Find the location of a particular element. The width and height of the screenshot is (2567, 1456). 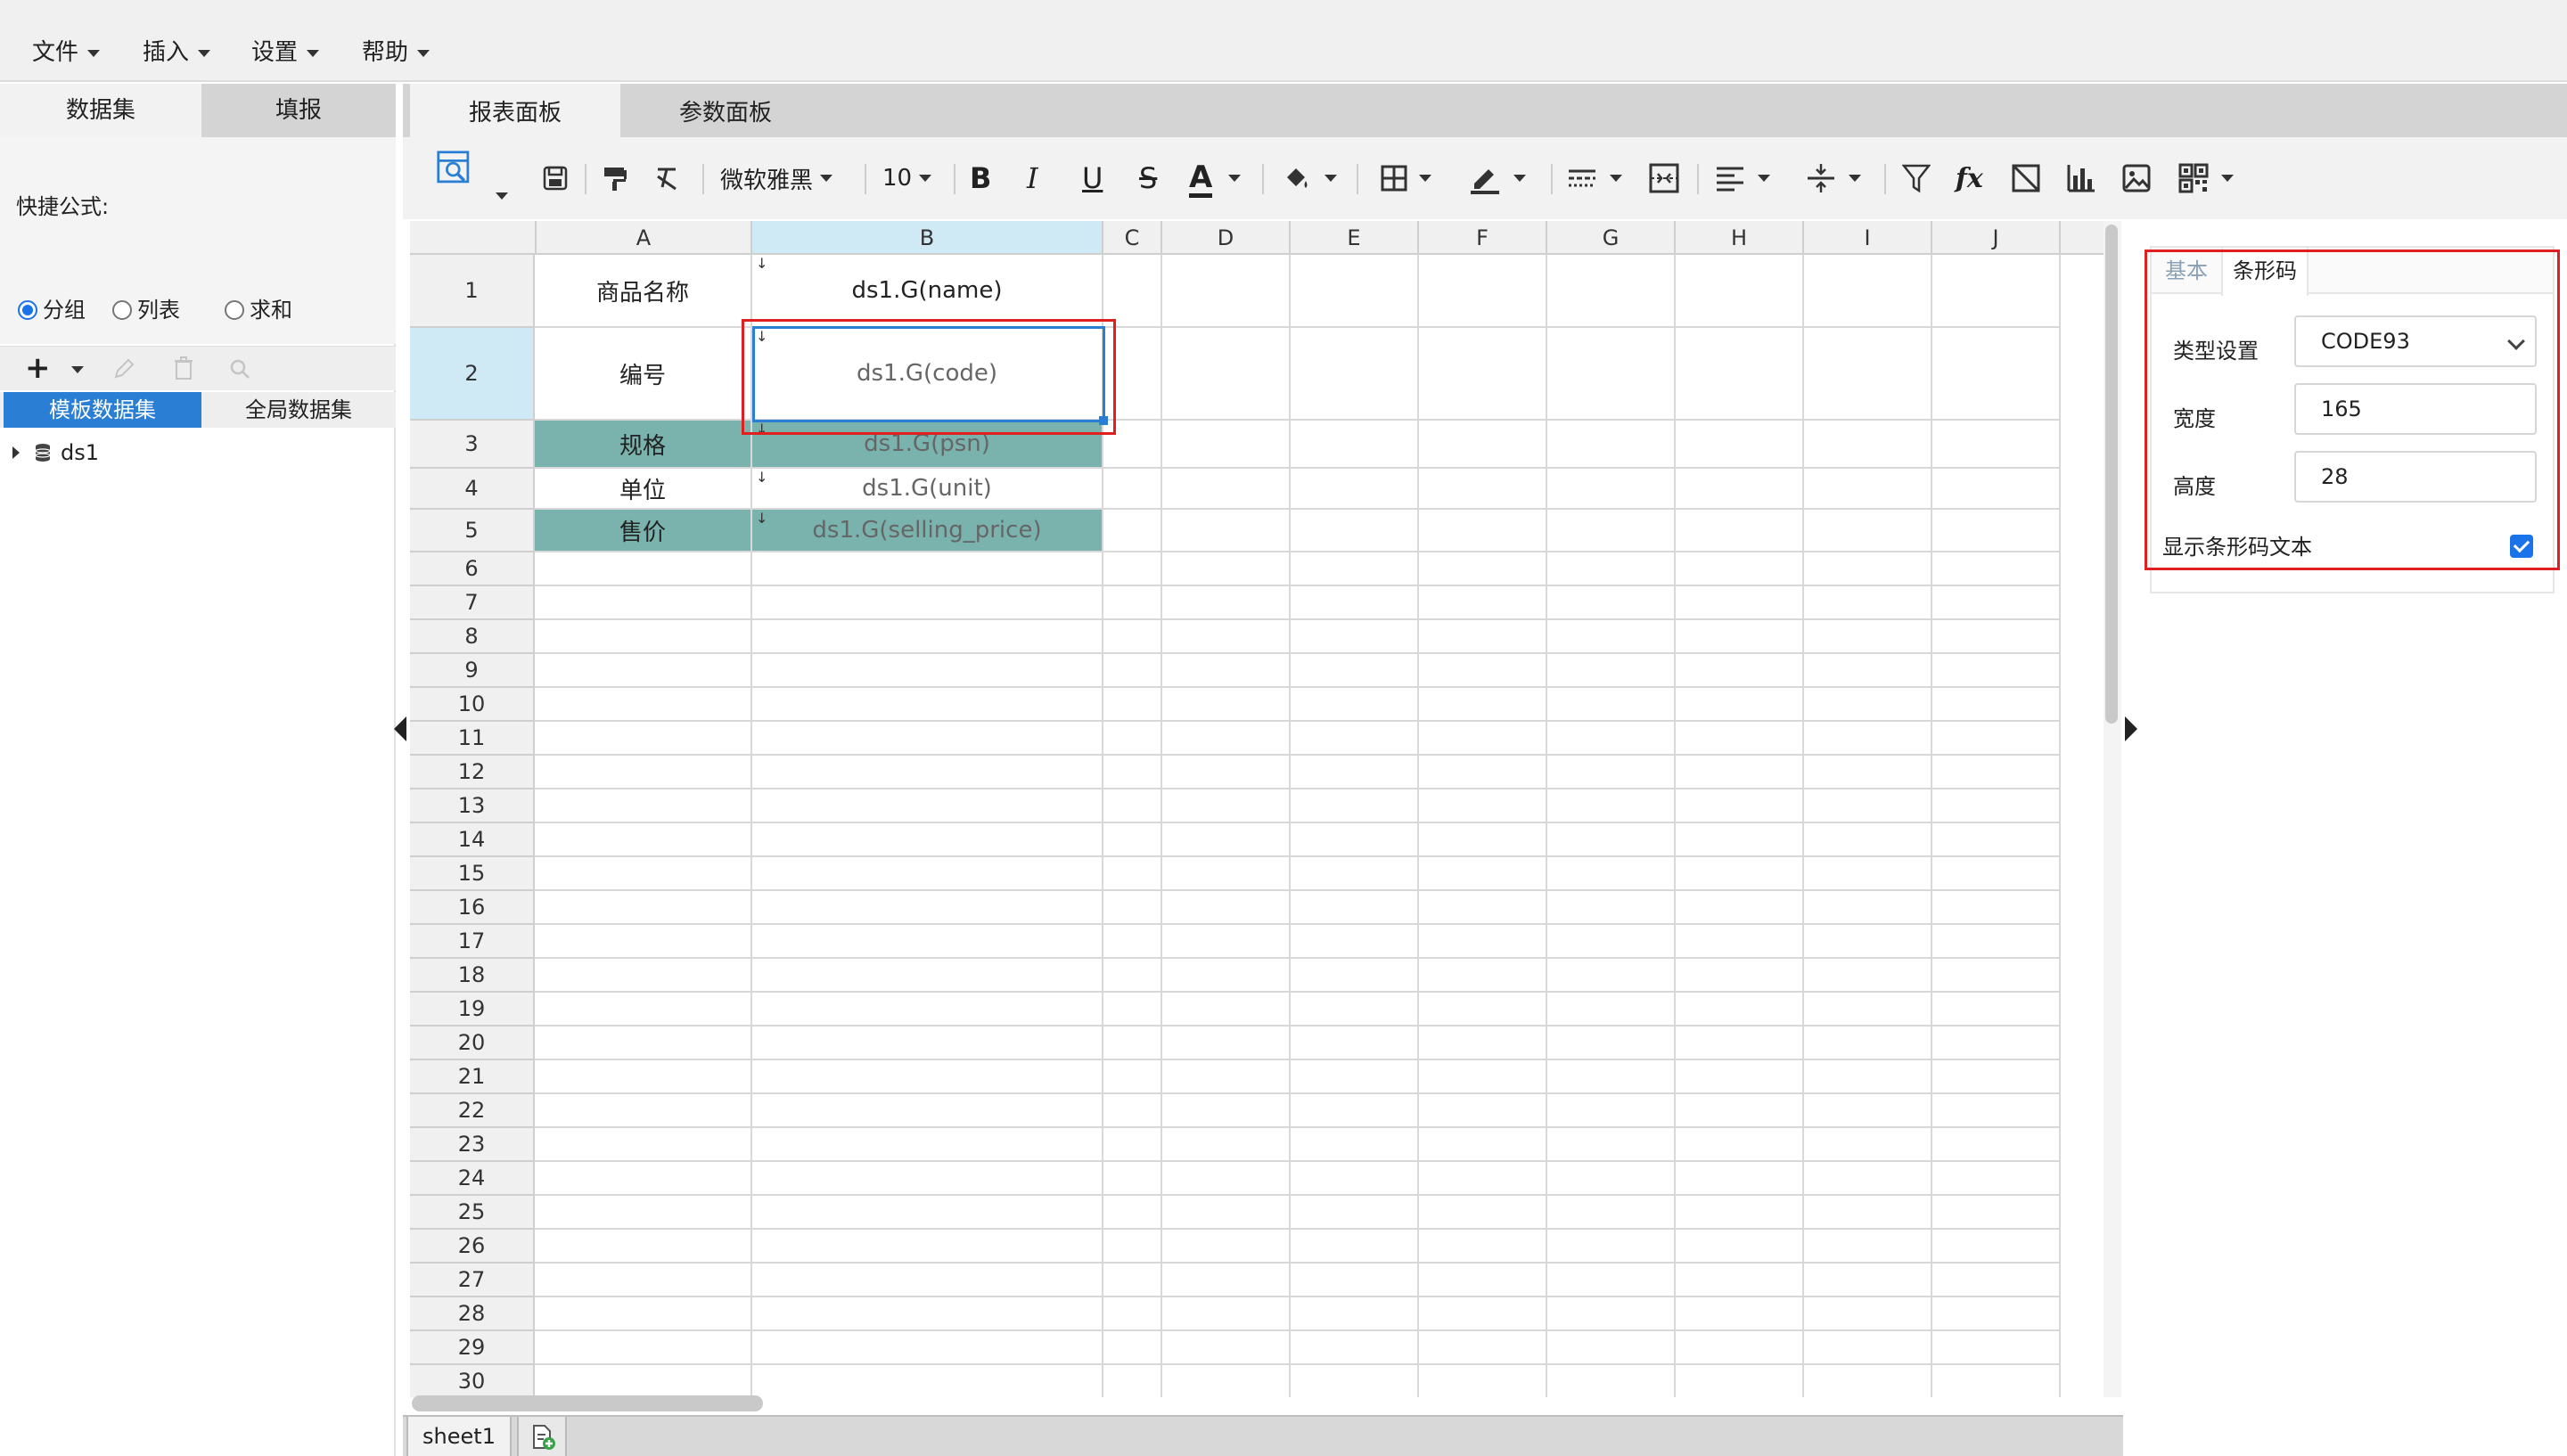

row-header: 20 is located at coordinates (472, 1044).